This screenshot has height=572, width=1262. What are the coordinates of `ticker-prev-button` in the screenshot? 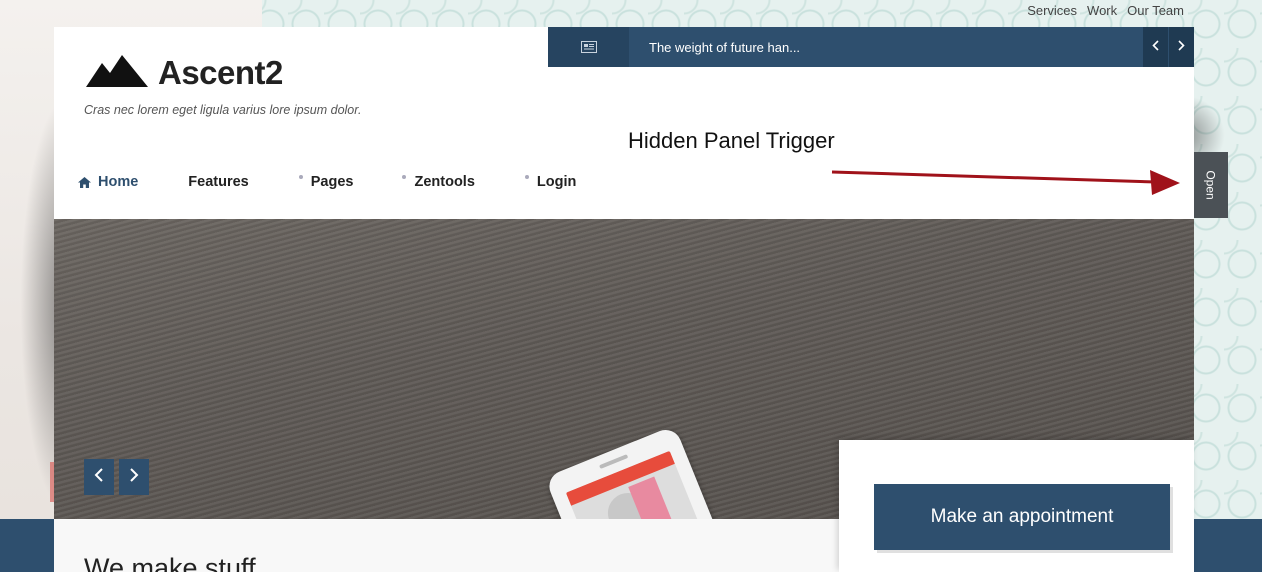 It's located at (1155, 47).